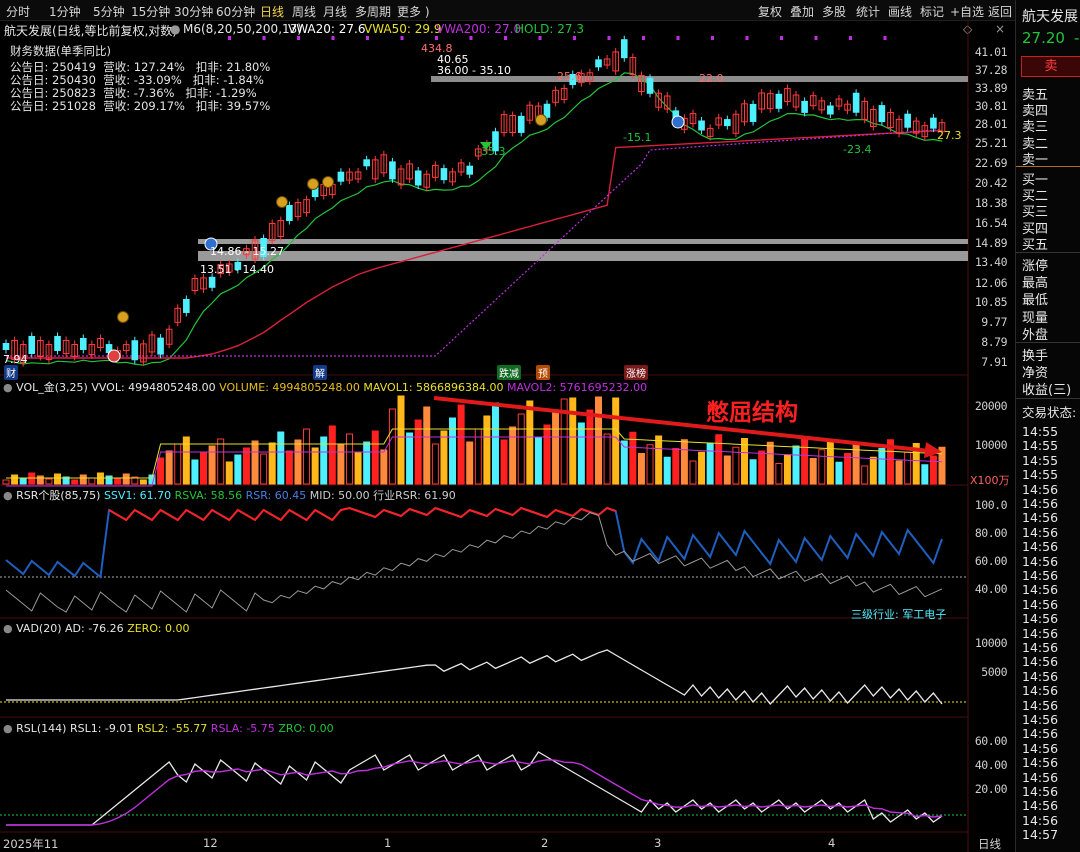  Describe the element at coordinates (1077, 38) in the screenshot. I see `price-change: -0` at that location.